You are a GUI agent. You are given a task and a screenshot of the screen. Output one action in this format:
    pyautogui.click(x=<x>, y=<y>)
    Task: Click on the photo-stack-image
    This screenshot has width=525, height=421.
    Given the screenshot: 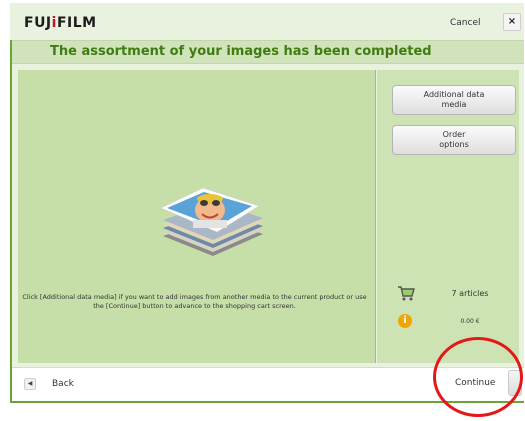 What is the action you would take?
    pyautogui.click(x=211, y=229)
    